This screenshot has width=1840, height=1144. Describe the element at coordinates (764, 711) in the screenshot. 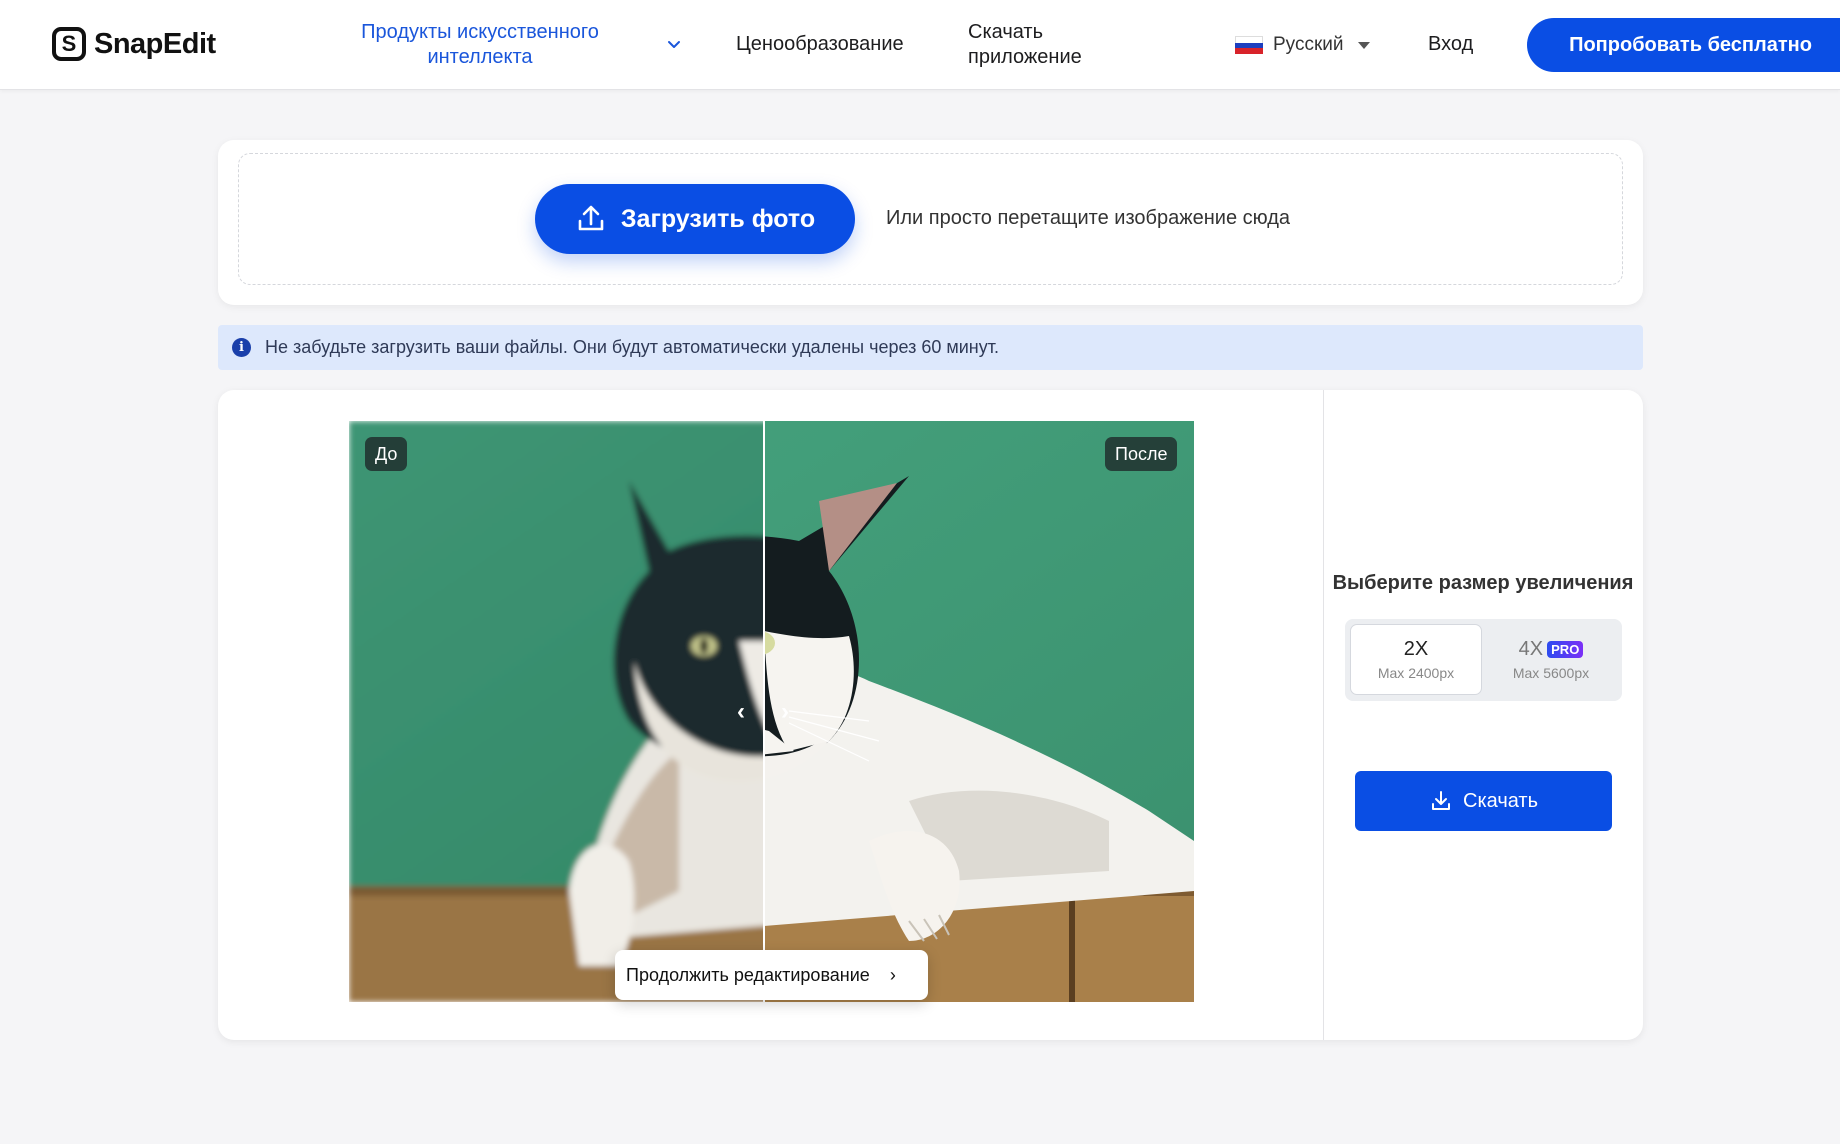

I see `compare-slider-handle` at that location.